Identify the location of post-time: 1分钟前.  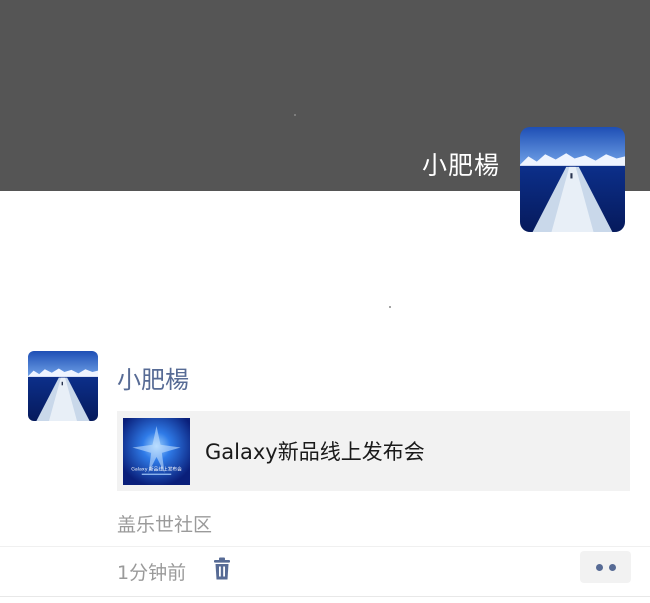
(152, 573).